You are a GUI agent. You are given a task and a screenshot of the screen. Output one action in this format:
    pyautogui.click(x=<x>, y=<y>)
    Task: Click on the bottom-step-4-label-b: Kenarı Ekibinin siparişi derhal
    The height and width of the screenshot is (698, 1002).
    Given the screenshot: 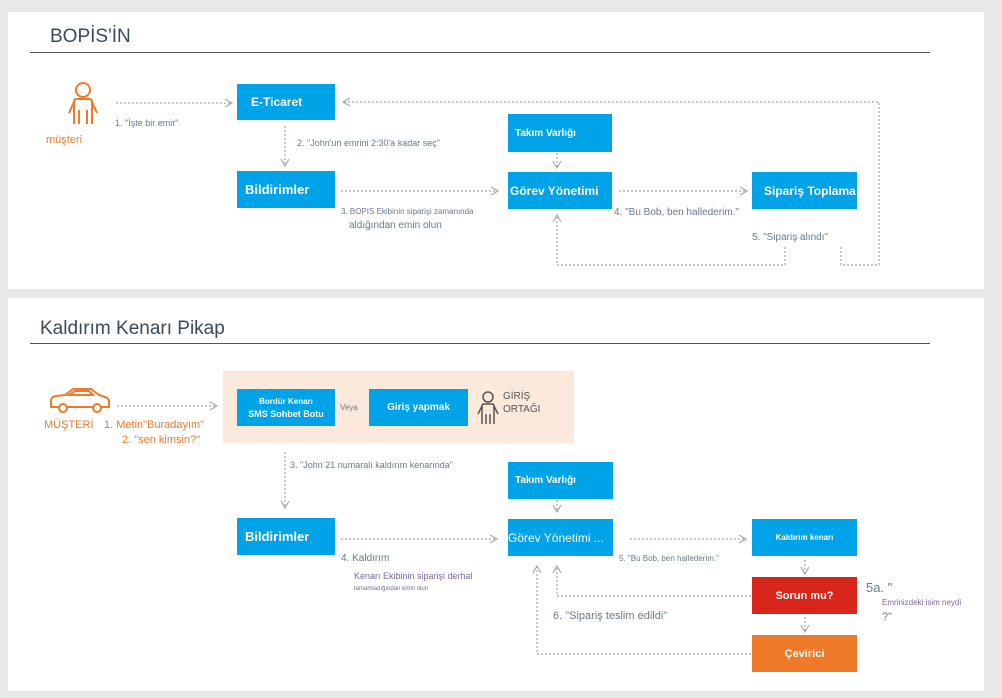 What is the action you would take?
    pyautogui.click(x=413, y=576)
    